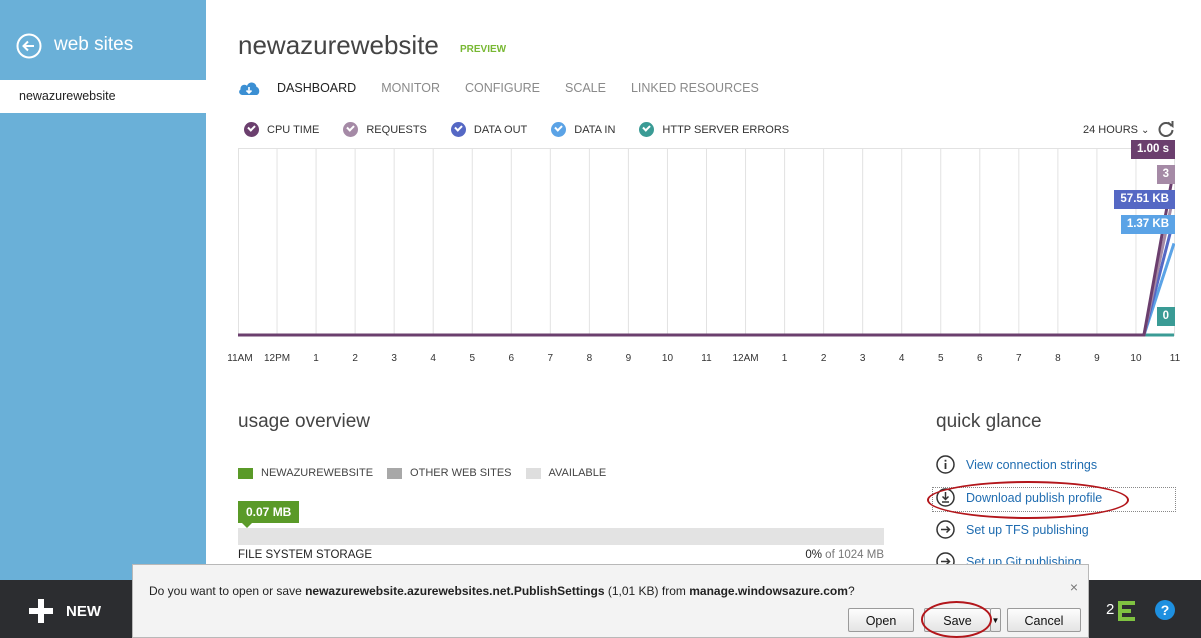 This screenshot has height=638, width=1201. I want to click on quick-glance-title: quick glance, so click(989, 421).